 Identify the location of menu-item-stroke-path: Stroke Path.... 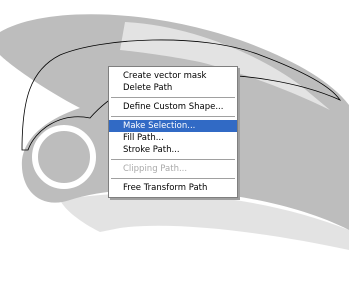
(173, 150).